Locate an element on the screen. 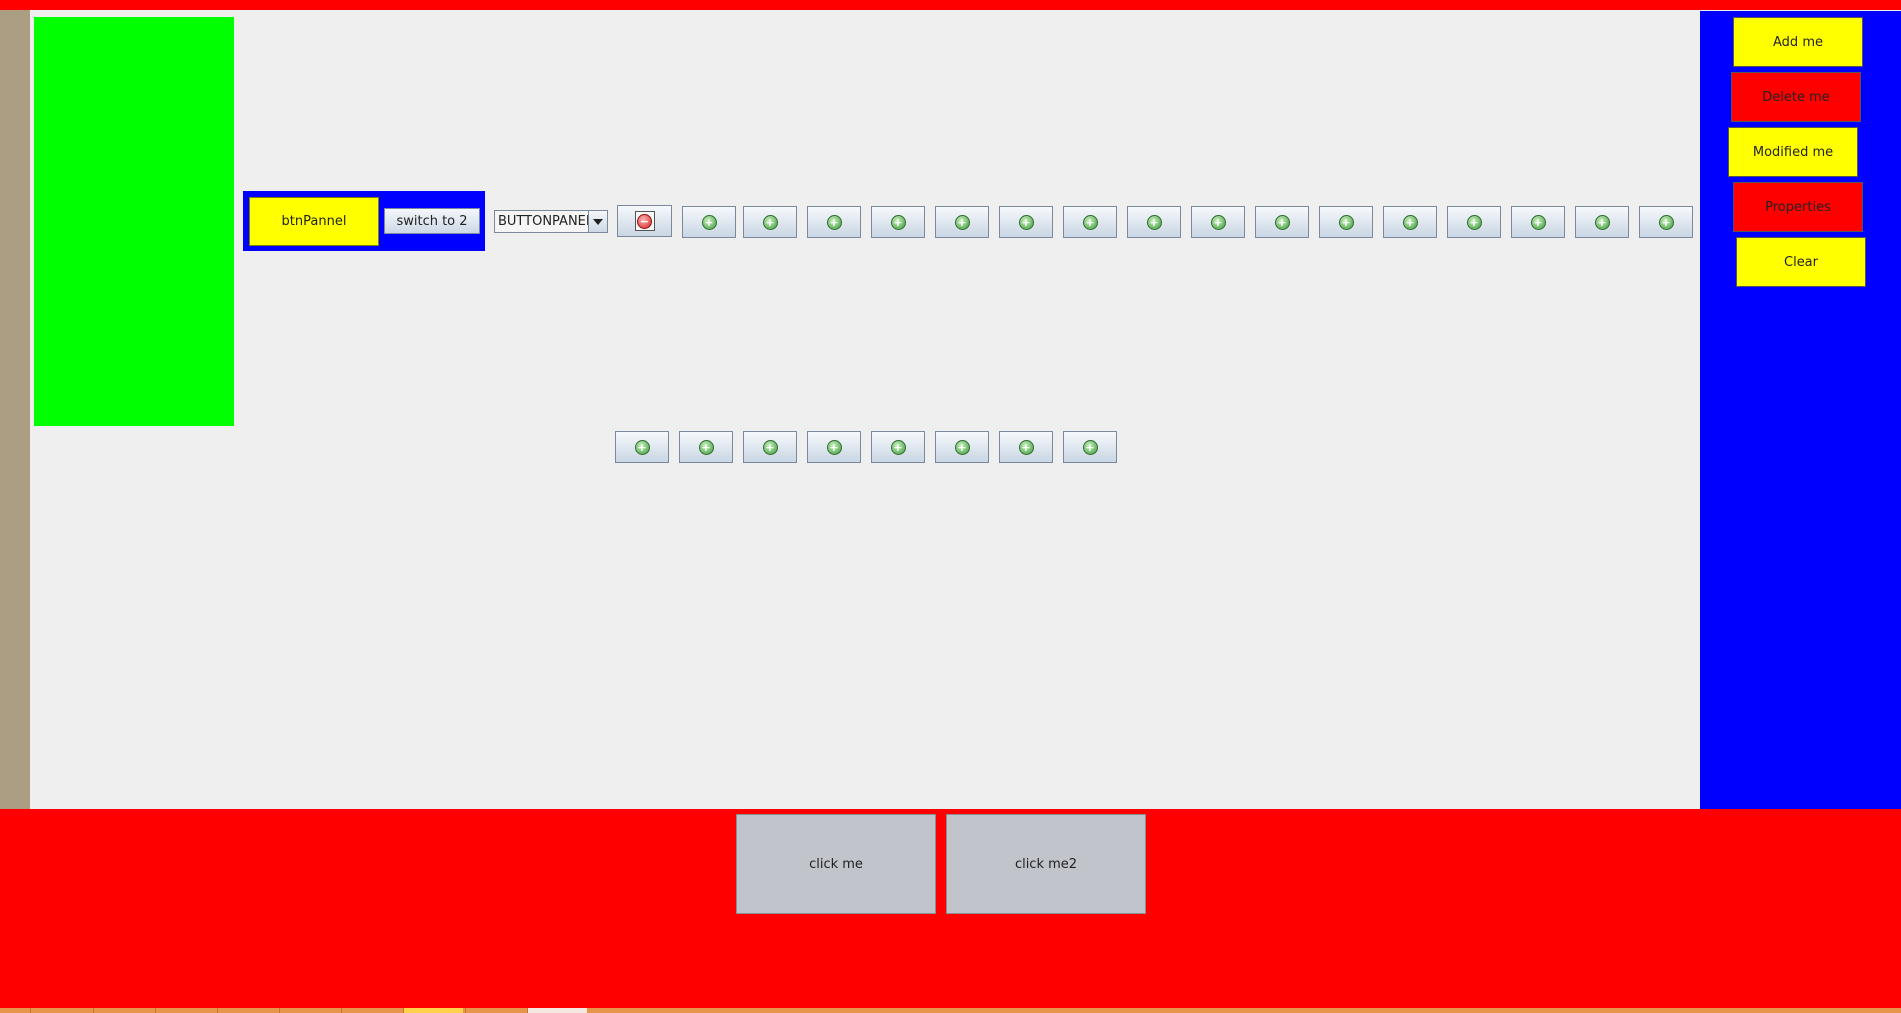  properties-button: Properties is located at coordinates (1798, 207).